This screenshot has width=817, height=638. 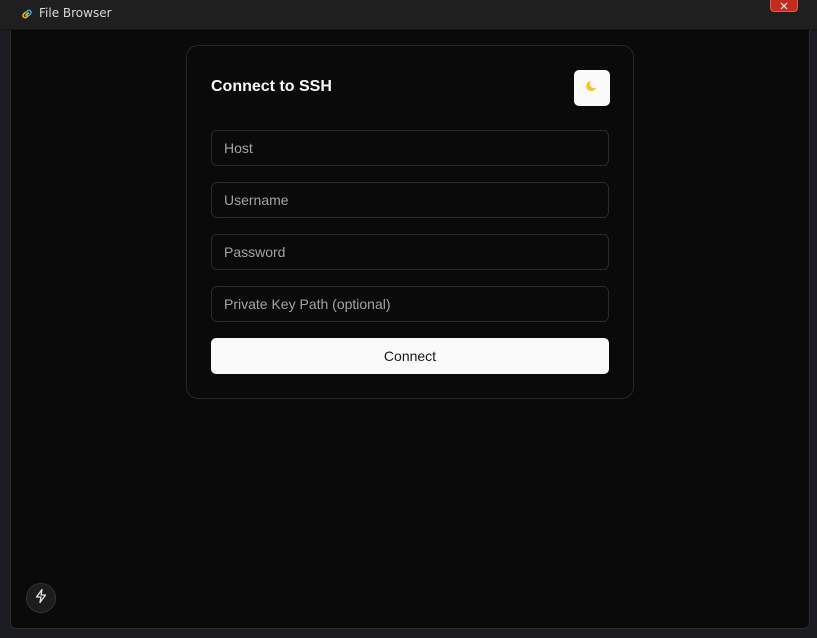 I want to click on form-title: Connect to SSH, so click(x=271, y=86).